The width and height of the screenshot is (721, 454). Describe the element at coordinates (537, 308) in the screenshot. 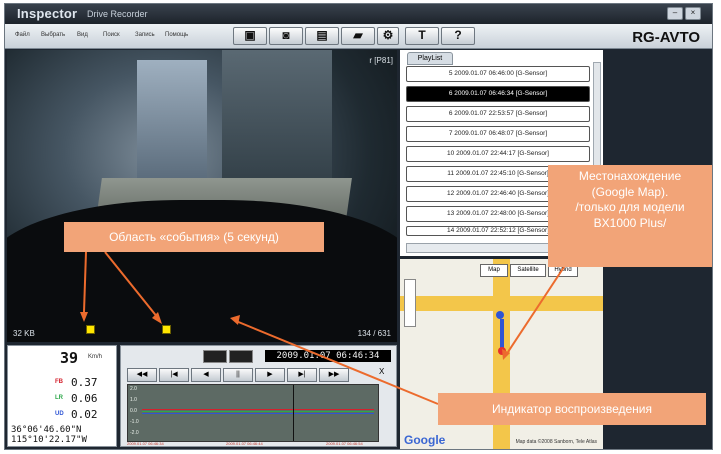

I see `arrow-location` at that location.